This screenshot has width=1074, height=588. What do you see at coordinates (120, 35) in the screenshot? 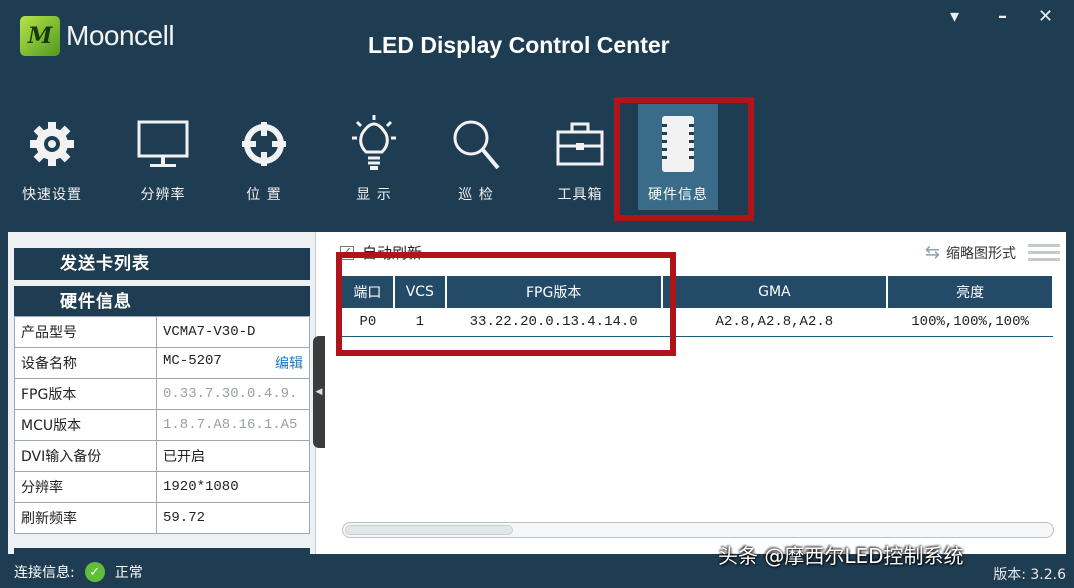
I see `logo-text: Mooncell` at bounding box center [120, 35].